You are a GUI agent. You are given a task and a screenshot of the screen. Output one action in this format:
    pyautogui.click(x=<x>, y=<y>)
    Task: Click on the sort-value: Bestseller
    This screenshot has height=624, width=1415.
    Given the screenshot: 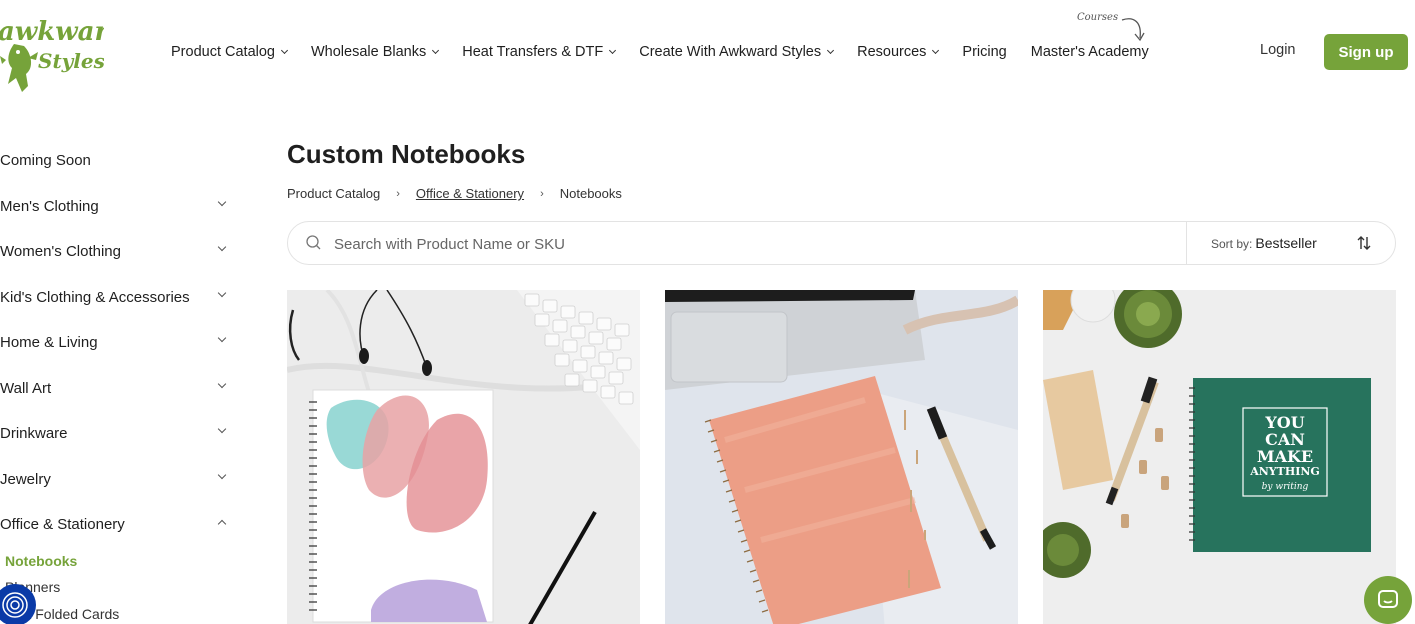 What is the action you would take?
    pyautogui.click(x=1286, y=243)
    